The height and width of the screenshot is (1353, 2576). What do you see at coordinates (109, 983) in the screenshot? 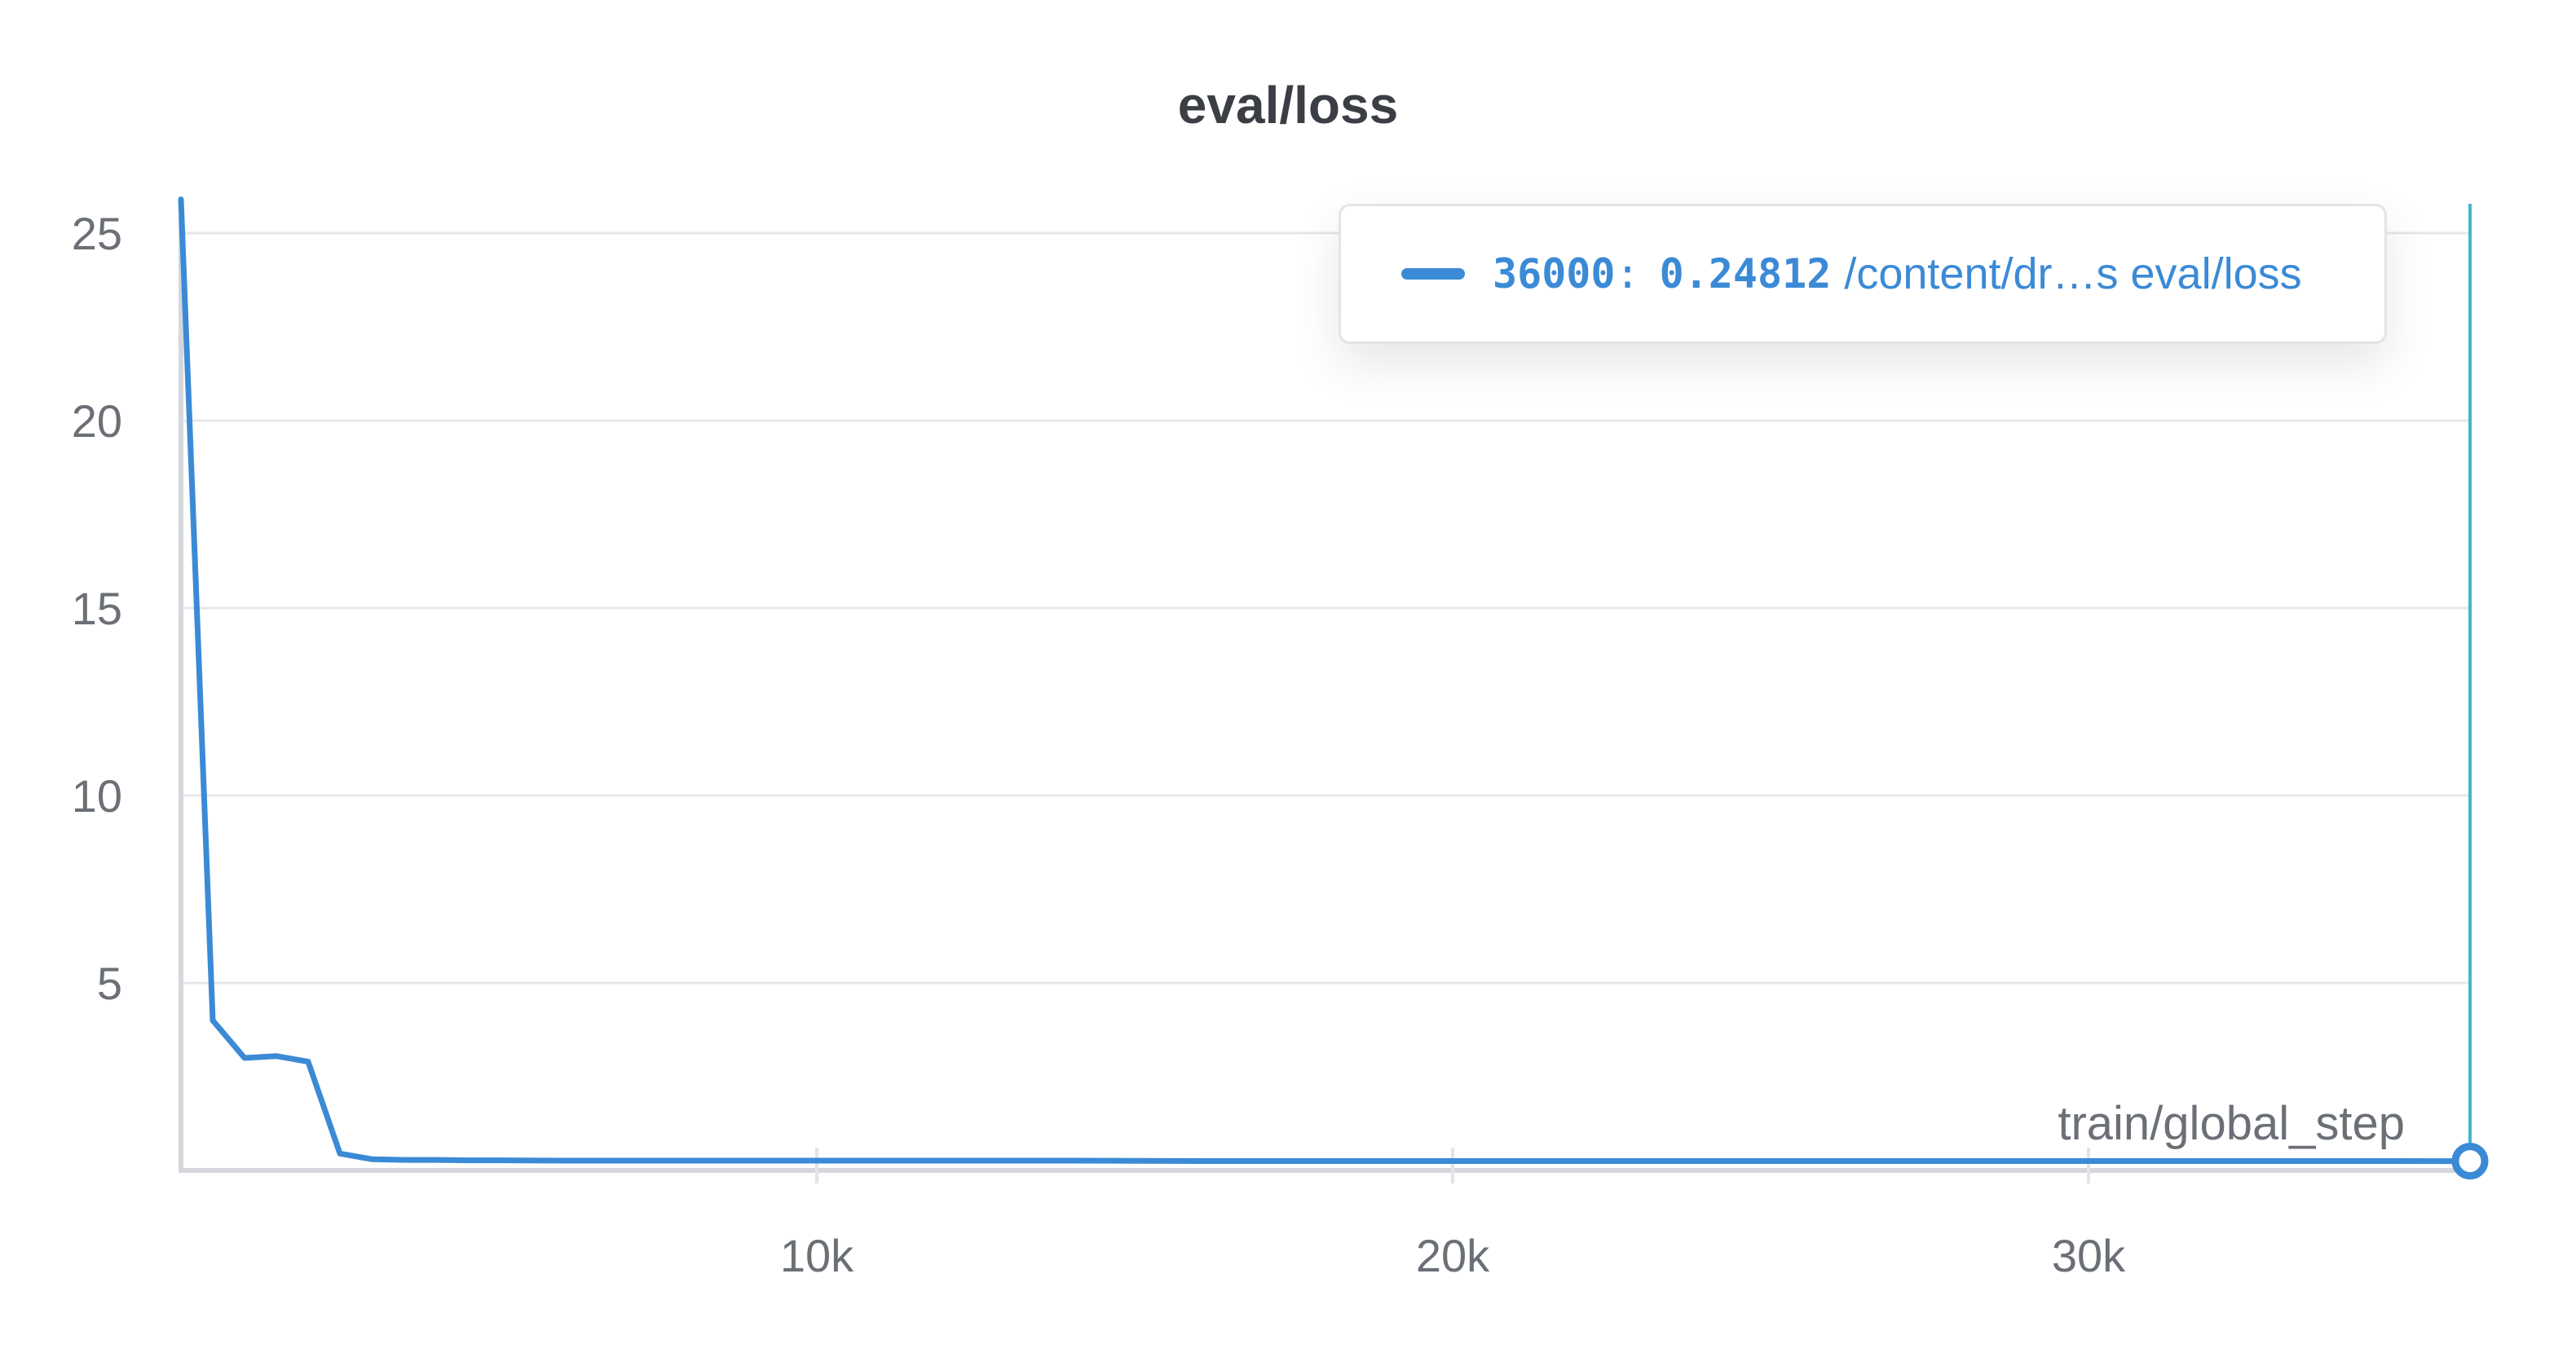
I see `y-tick-label: 5` at bounding box center [109, 983].